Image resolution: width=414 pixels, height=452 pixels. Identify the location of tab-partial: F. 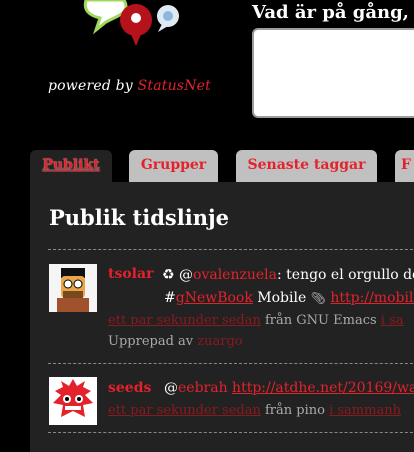
(404, 167).